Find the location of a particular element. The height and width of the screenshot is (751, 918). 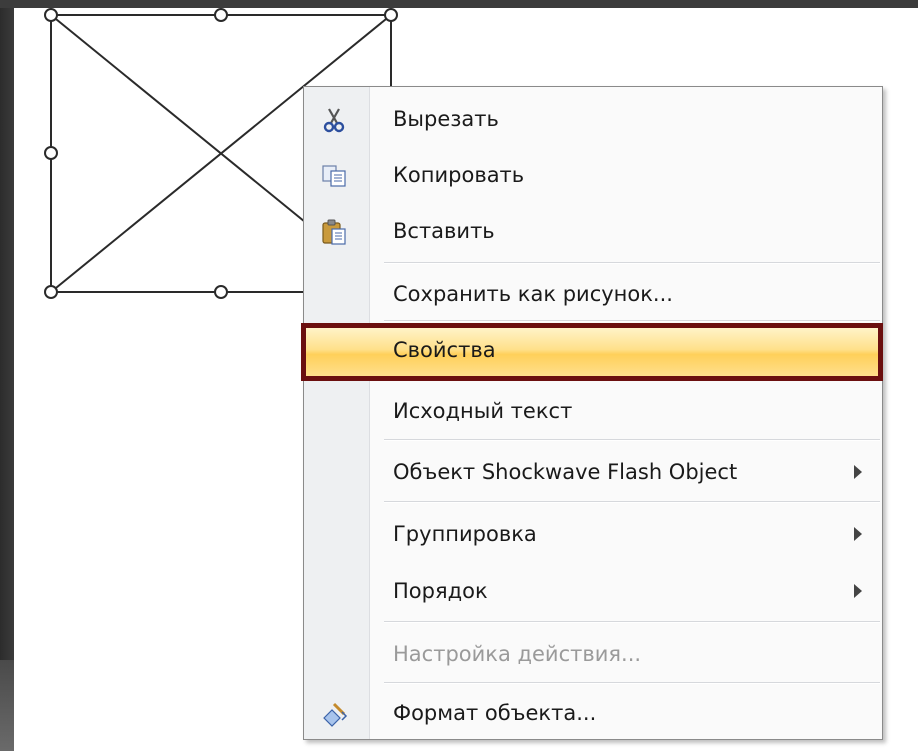

menu-item-label: Копировать is located at coordinates (459, 175).